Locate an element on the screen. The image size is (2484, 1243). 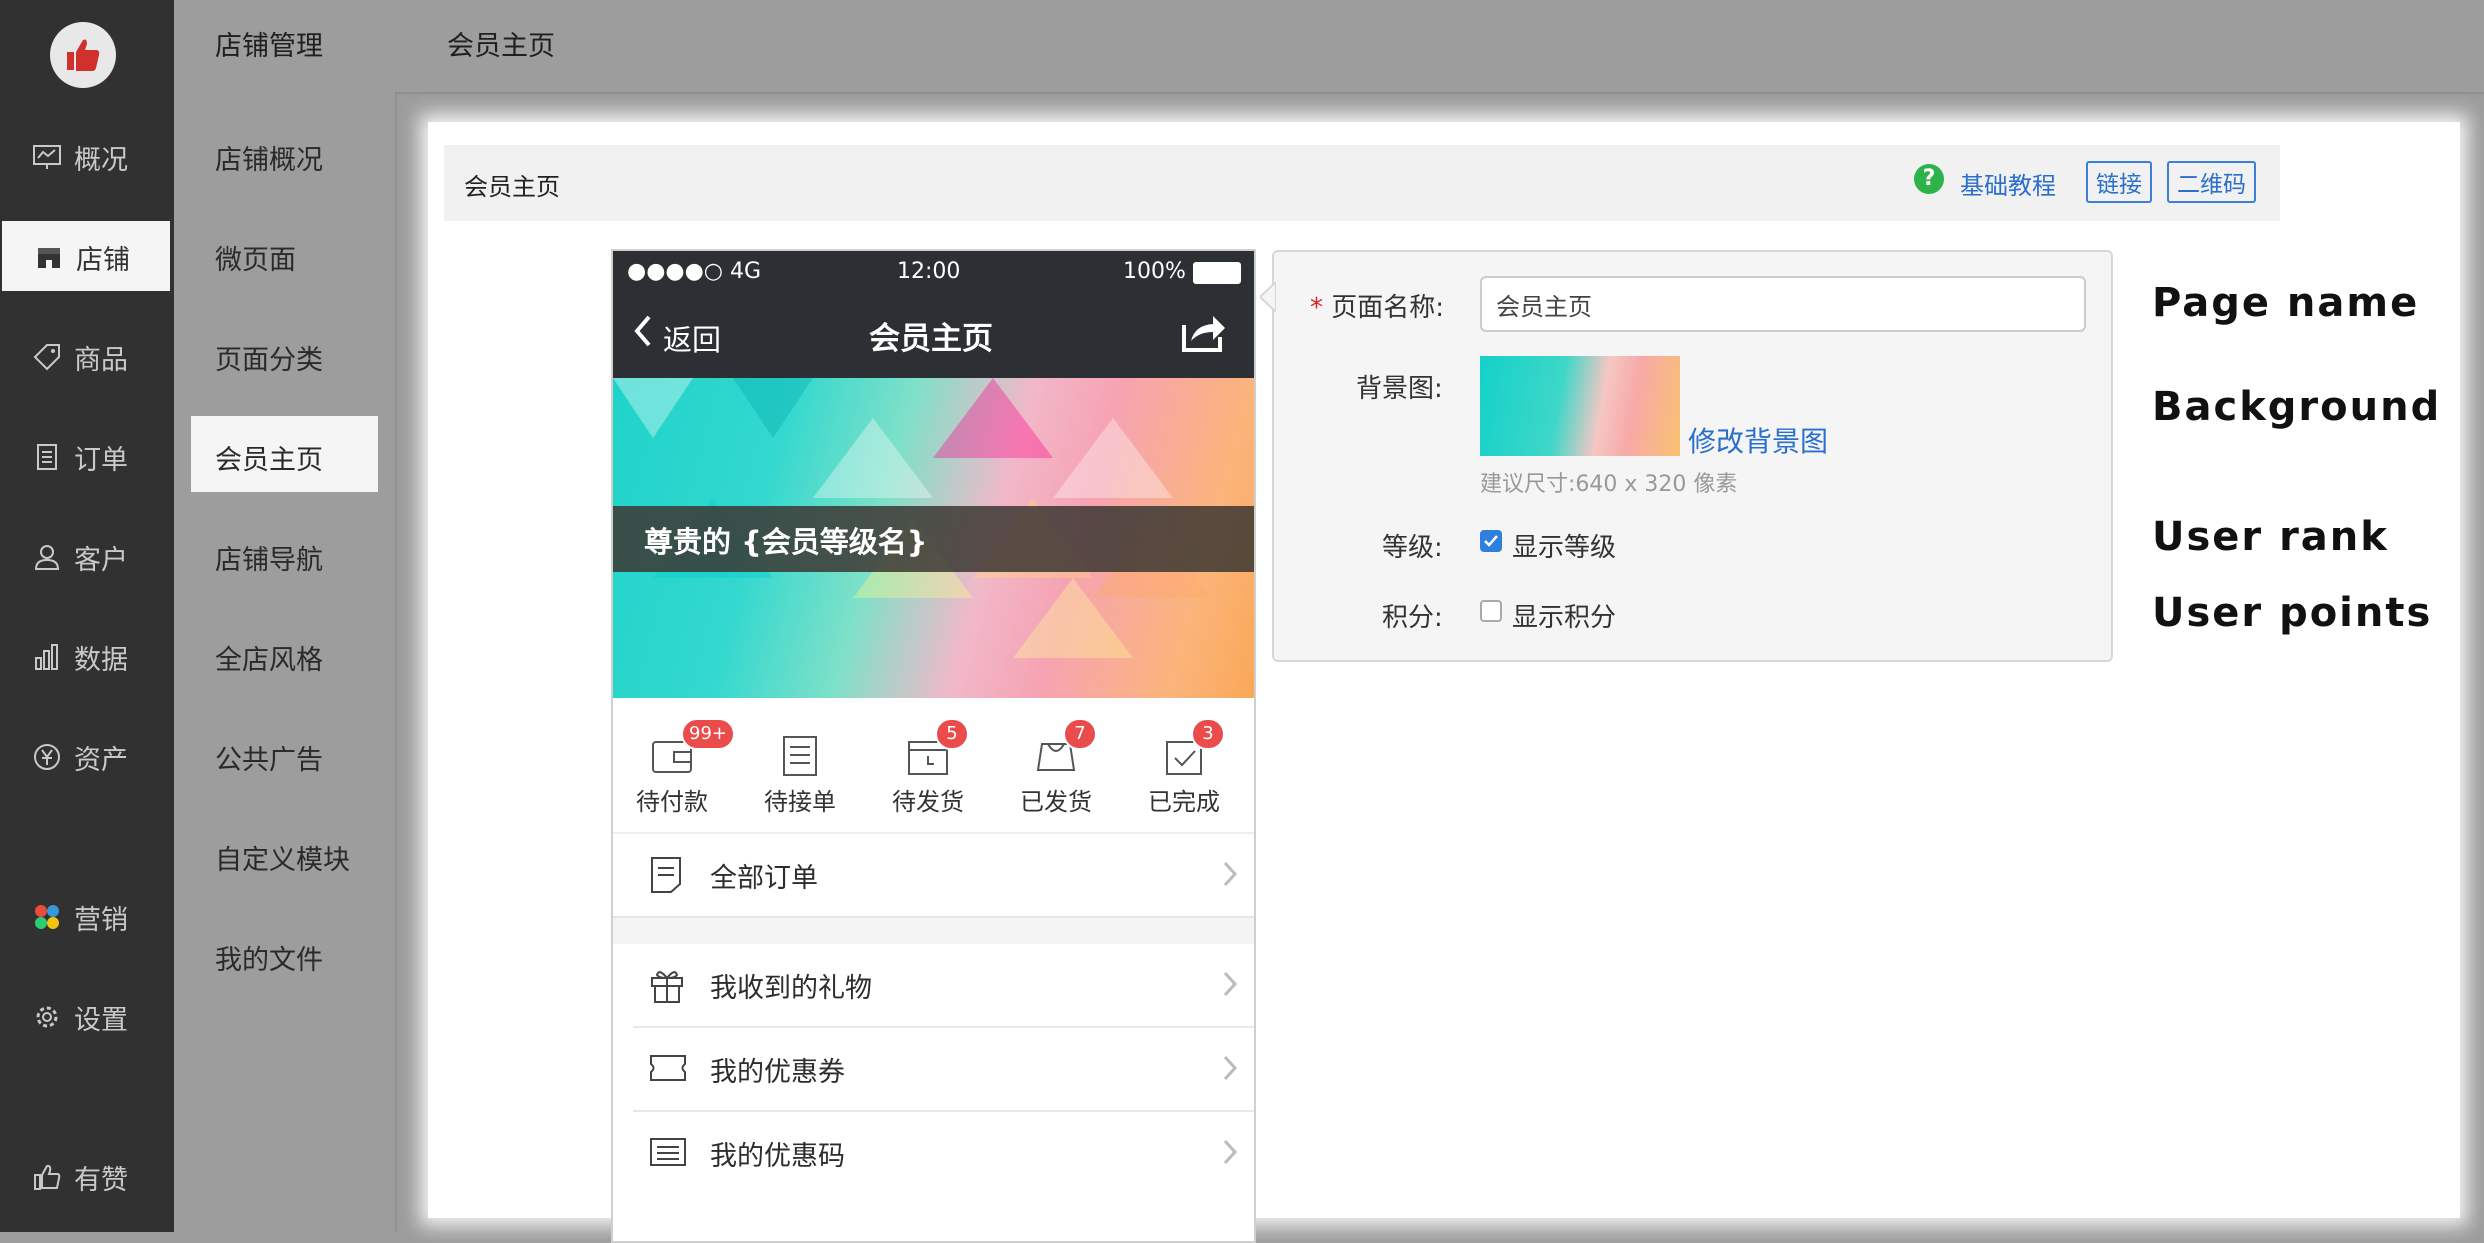
order-badge: 3 is located at coordinates (1208, 734).